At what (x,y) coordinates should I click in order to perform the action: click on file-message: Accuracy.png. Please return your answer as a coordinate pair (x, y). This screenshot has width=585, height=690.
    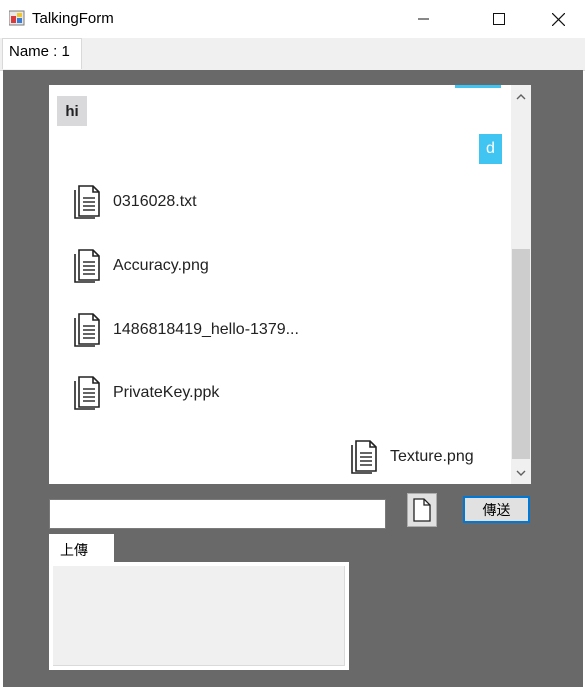
    Looking at the image, I should click on (141, 266).